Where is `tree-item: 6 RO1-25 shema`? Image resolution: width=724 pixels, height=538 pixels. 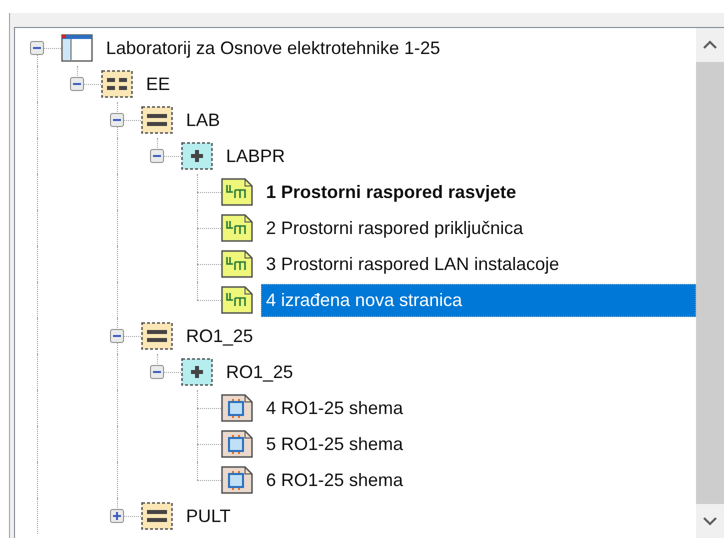
tree-item: 6 RO1-25 shema is located at coordinates (334, 480).